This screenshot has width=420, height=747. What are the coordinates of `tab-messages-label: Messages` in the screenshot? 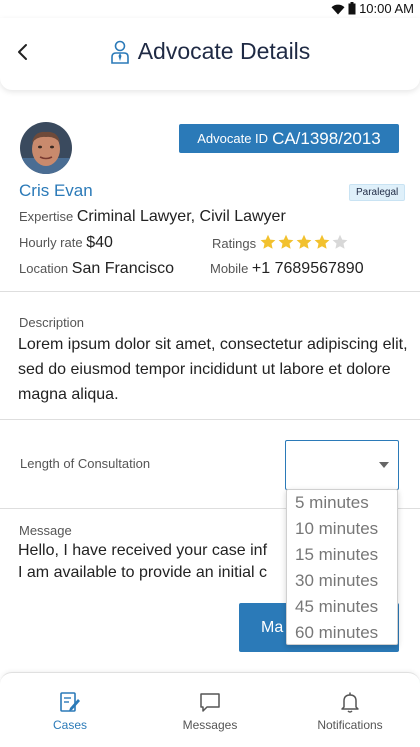 It's located at (210, 725).